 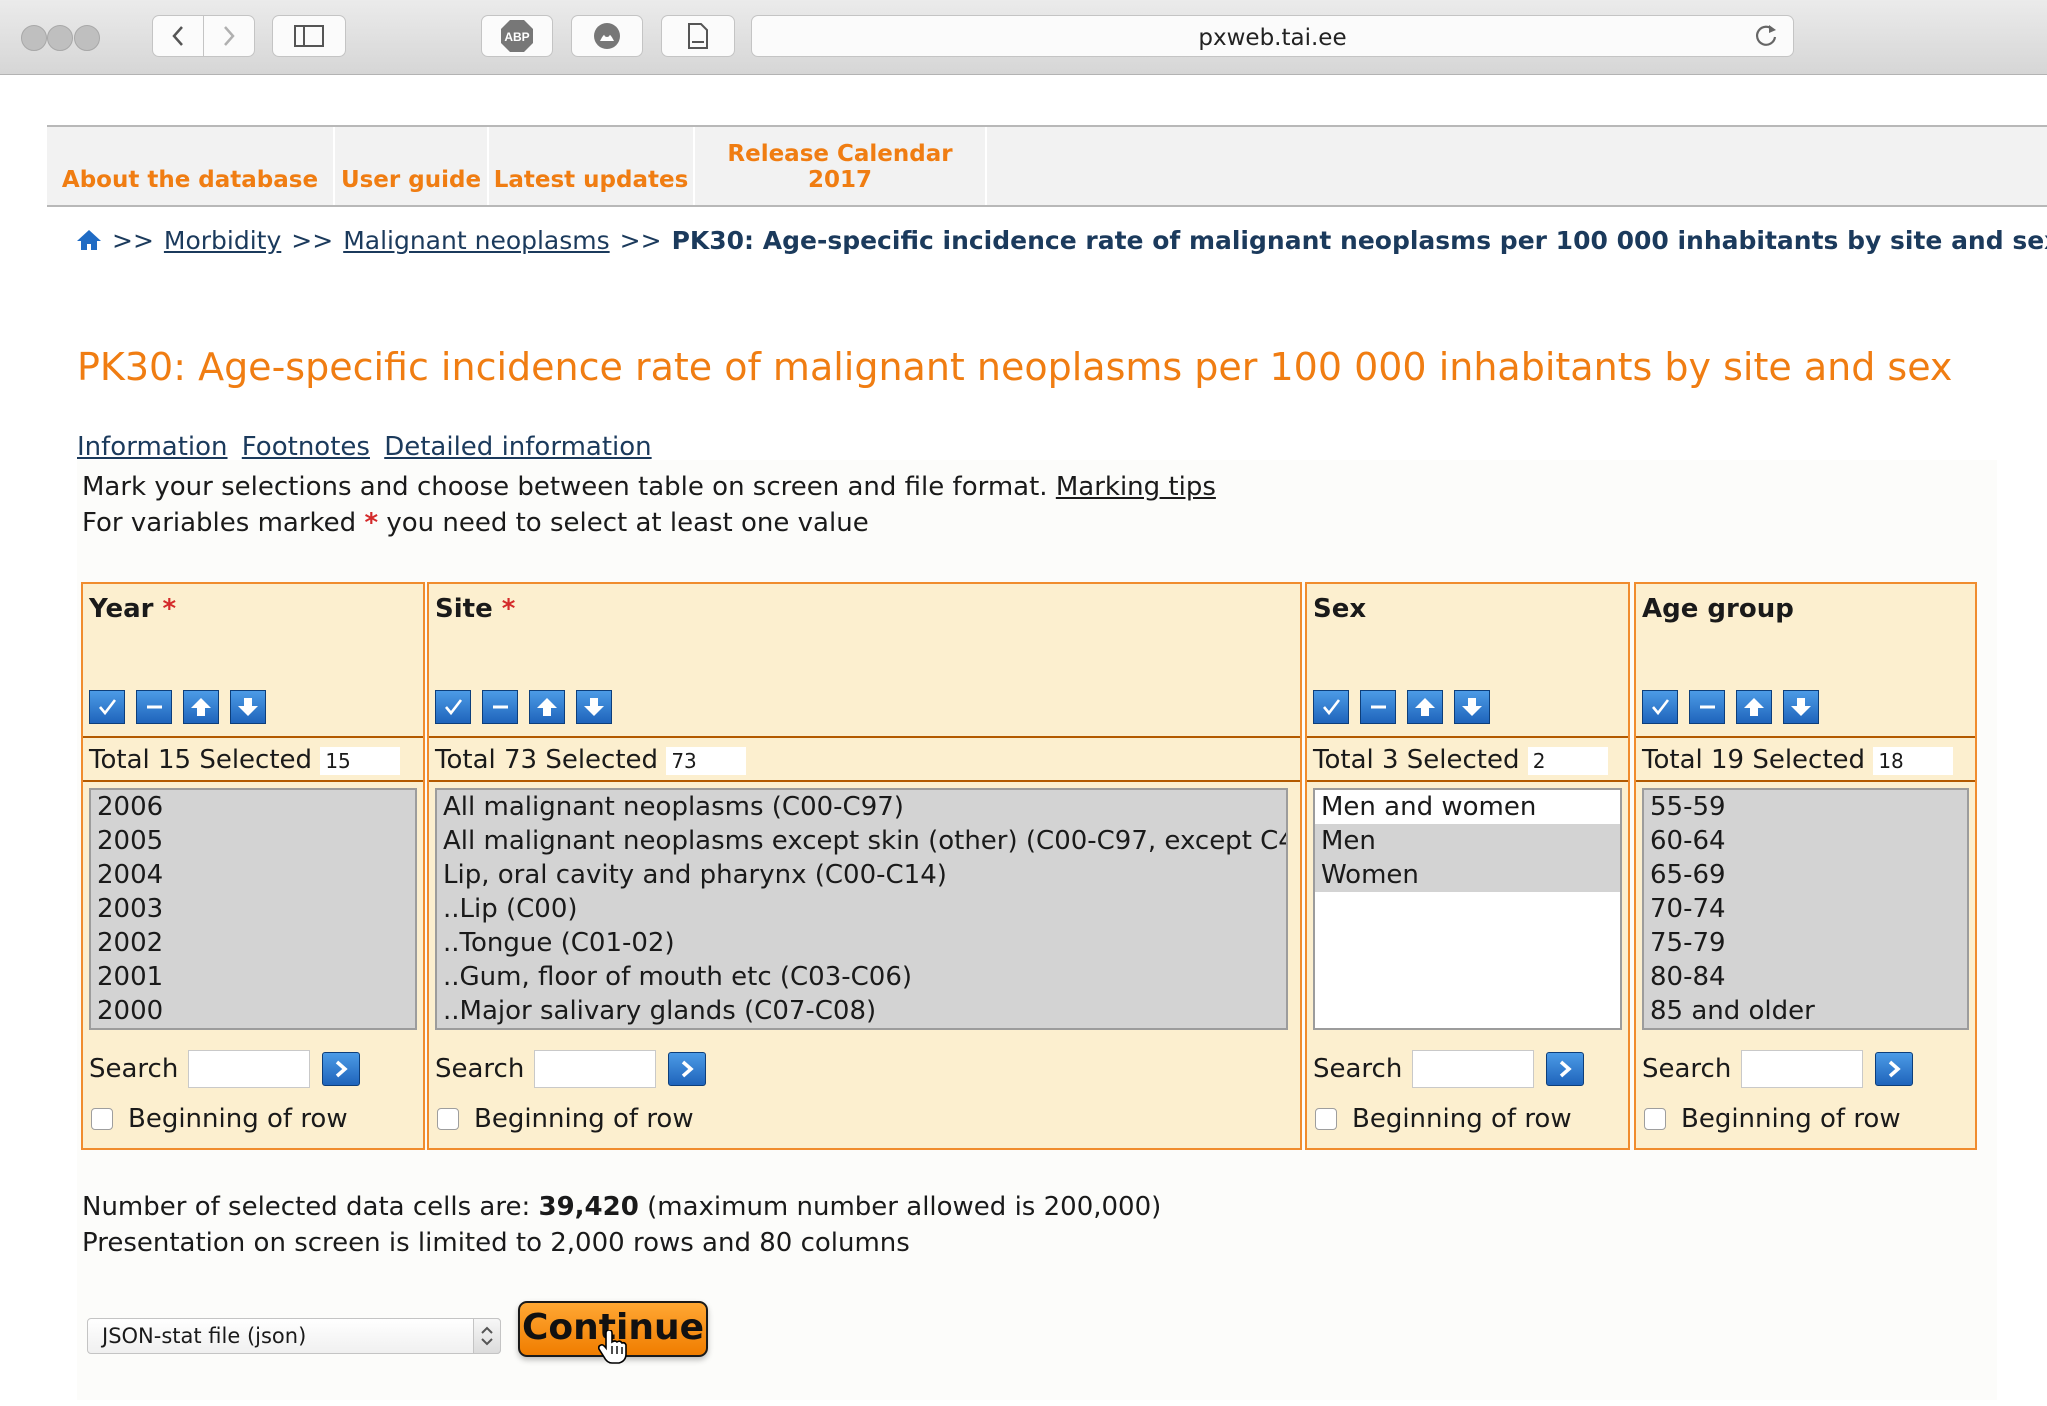 I want to click on list-option: 75-79, so click(x=1805, y=943).